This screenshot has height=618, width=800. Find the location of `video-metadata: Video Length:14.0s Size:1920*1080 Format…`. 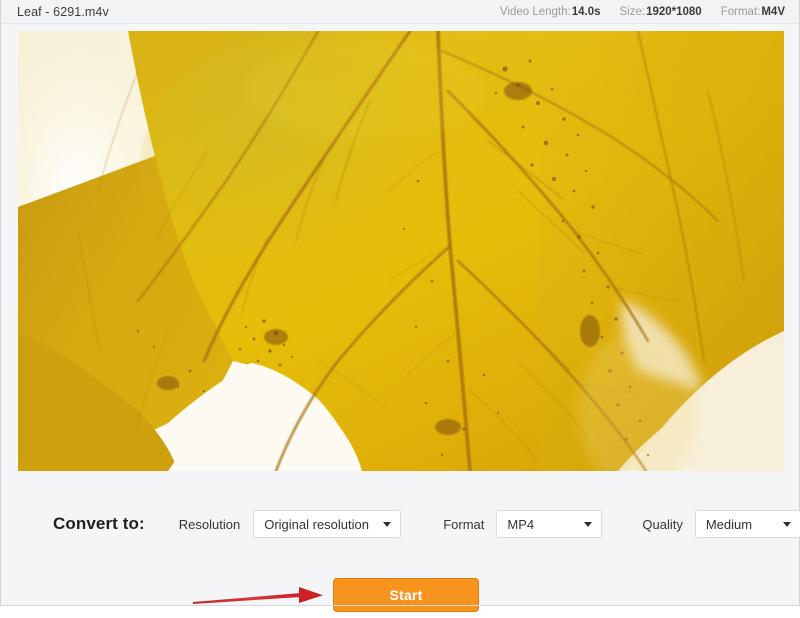

video-metadata: Video Length:14.0s Size:1920*1080 Format… is located at coordinates (642, 12).